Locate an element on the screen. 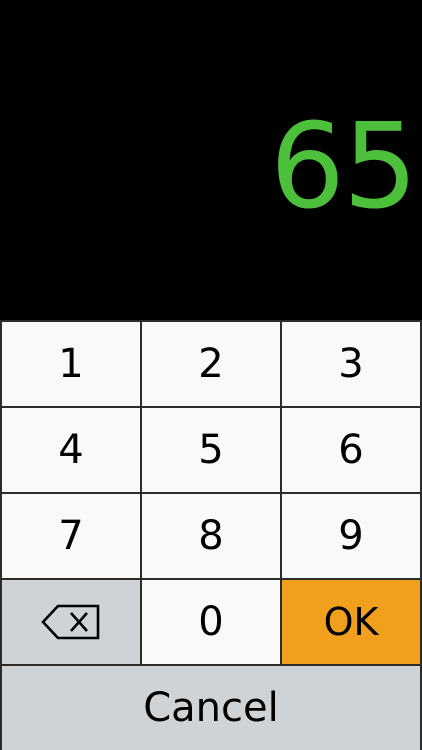 The image size is (422, 750). key-8: 8 is located at coordinates (211, 536).